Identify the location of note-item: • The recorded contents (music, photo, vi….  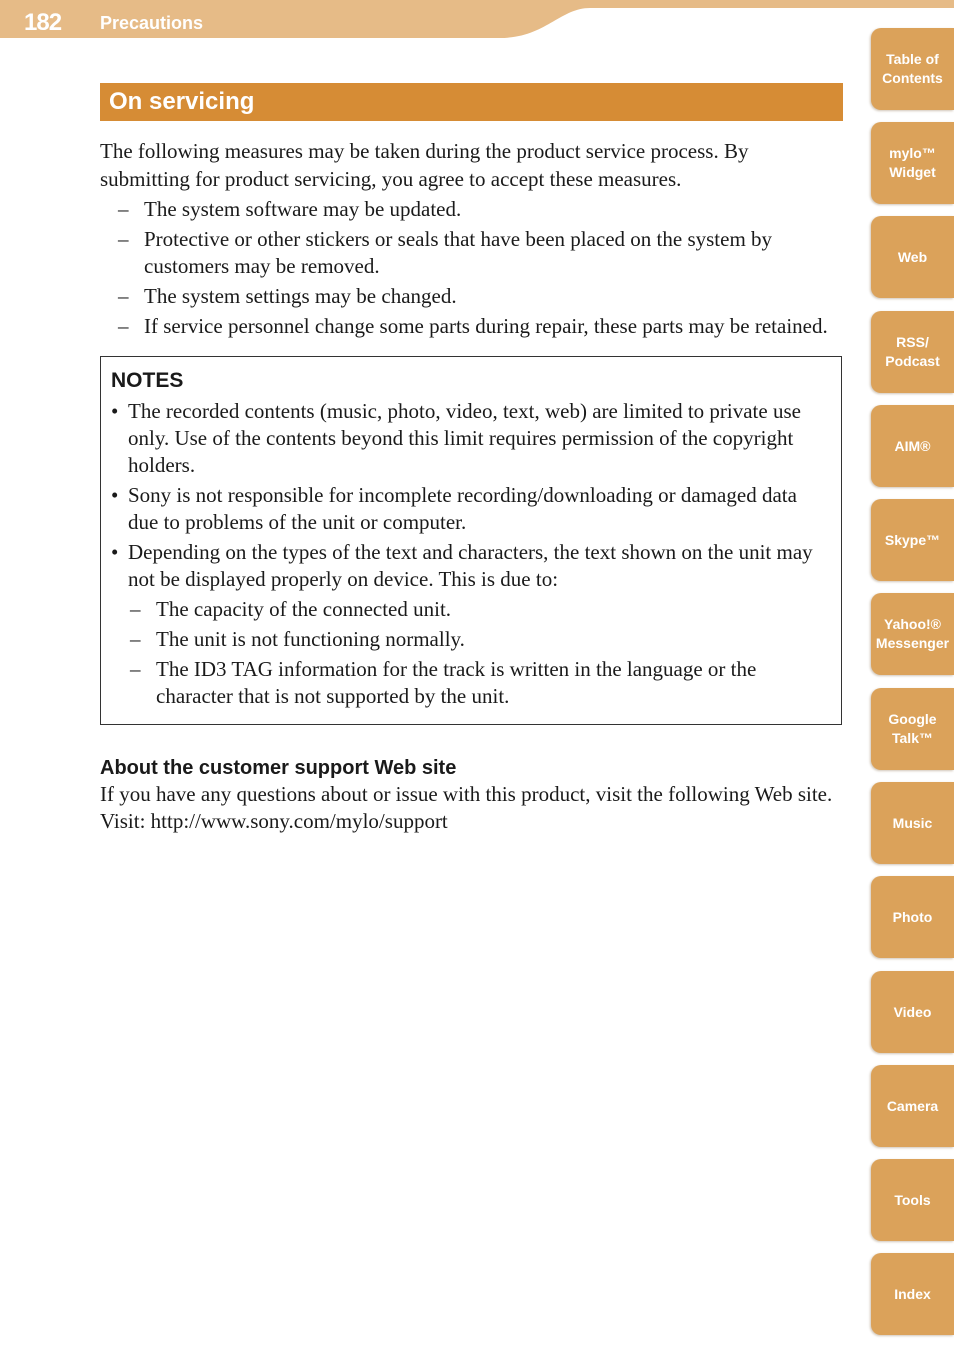
(456, 438).